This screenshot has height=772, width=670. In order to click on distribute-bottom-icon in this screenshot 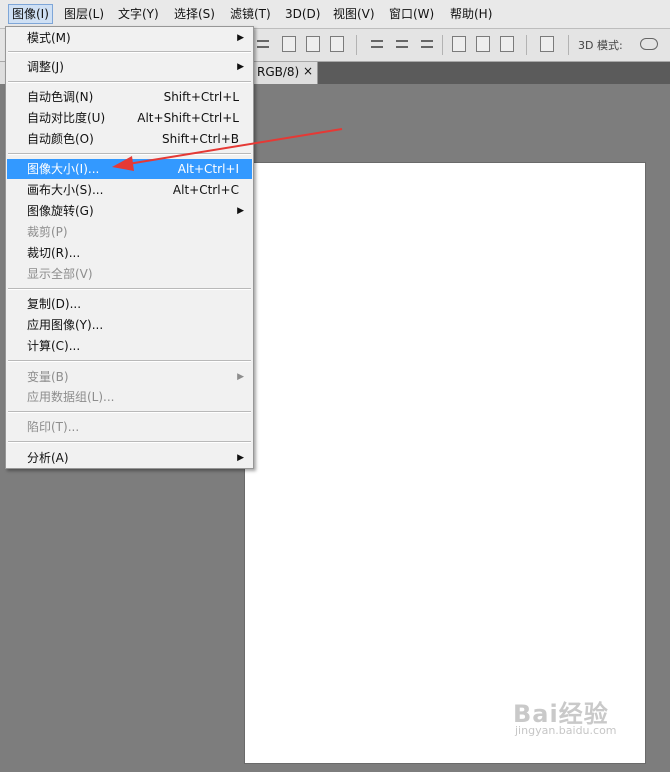, I will do `click(427, 44)`.